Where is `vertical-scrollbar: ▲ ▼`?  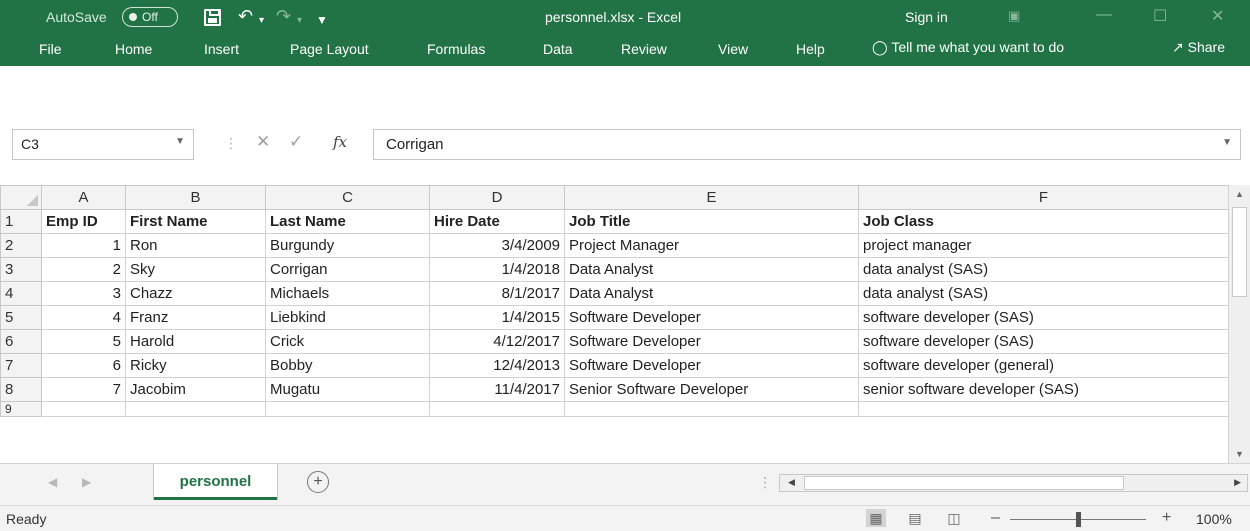
vertical-scrollbar: ▲ ▼ is located at coordinates (1239, 324).